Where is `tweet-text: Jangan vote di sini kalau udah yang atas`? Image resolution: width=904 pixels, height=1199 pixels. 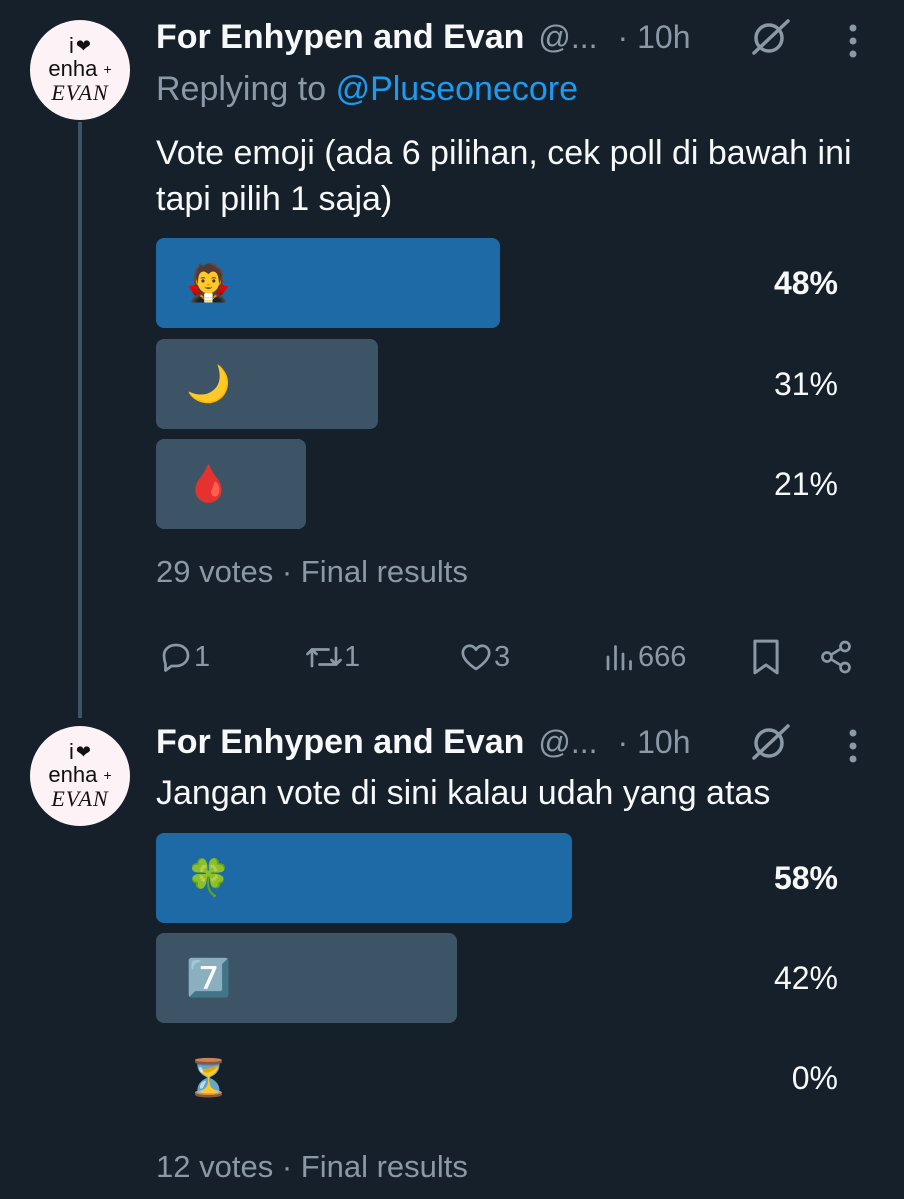 tweet-text: Jangan vote di sini kalau udah yang atas is located at coordinates (463, 793).